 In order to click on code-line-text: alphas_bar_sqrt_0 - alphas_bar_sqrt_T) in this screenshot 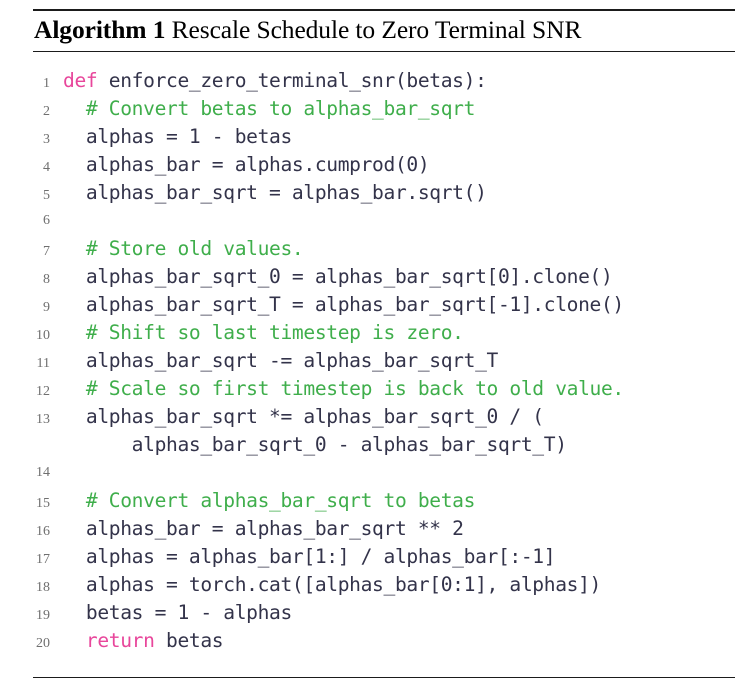, I will do `click(399, 445)`.